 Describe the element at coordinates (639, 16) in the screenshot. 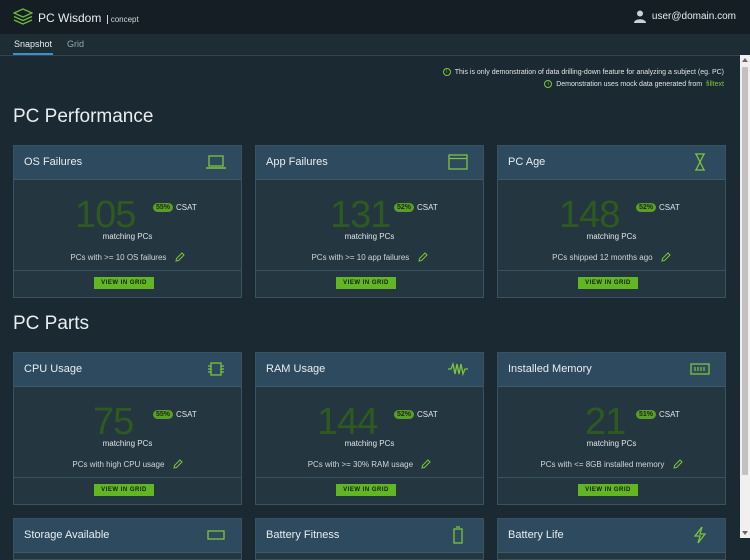

I see `user-icon` at that location.